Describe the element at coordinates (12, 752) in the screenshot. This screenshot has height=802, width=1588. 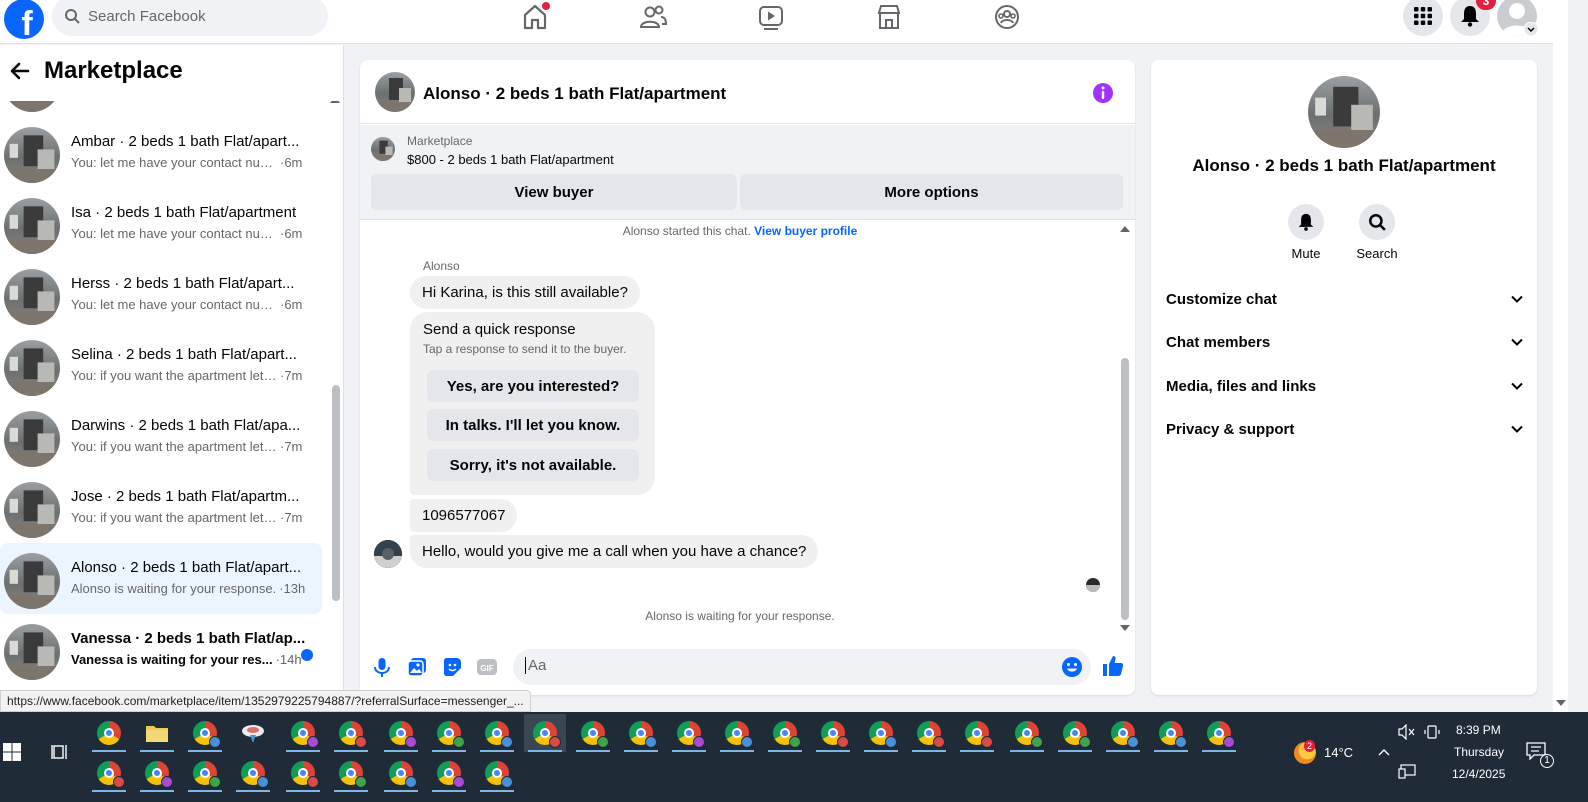
I see `windows-start-icon` at that location.